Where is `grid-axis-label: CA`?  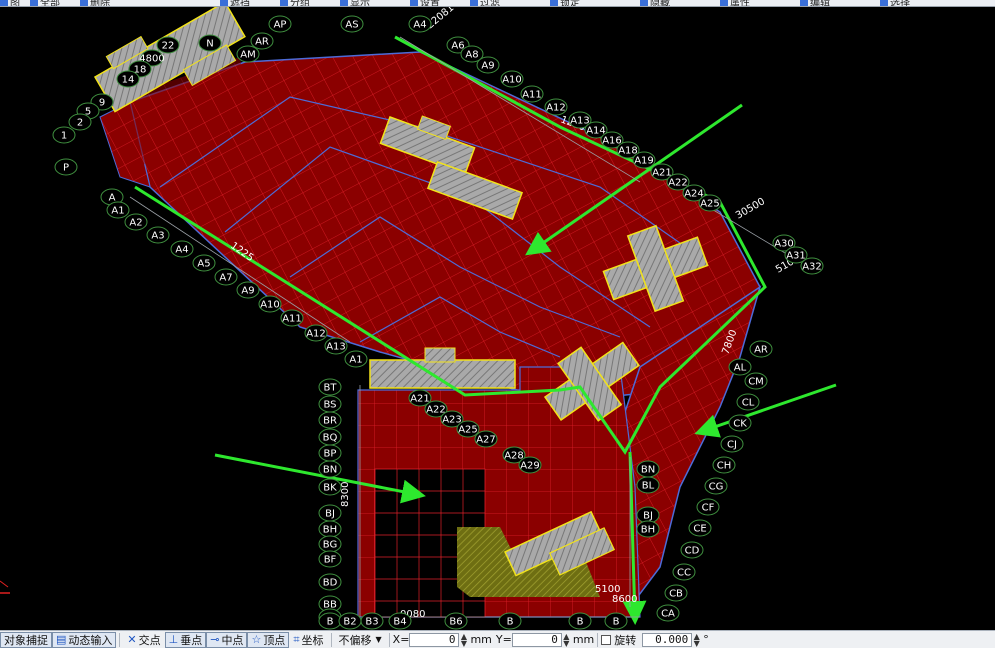
grid-axis-label: CA is located at coordinates (668, 614).